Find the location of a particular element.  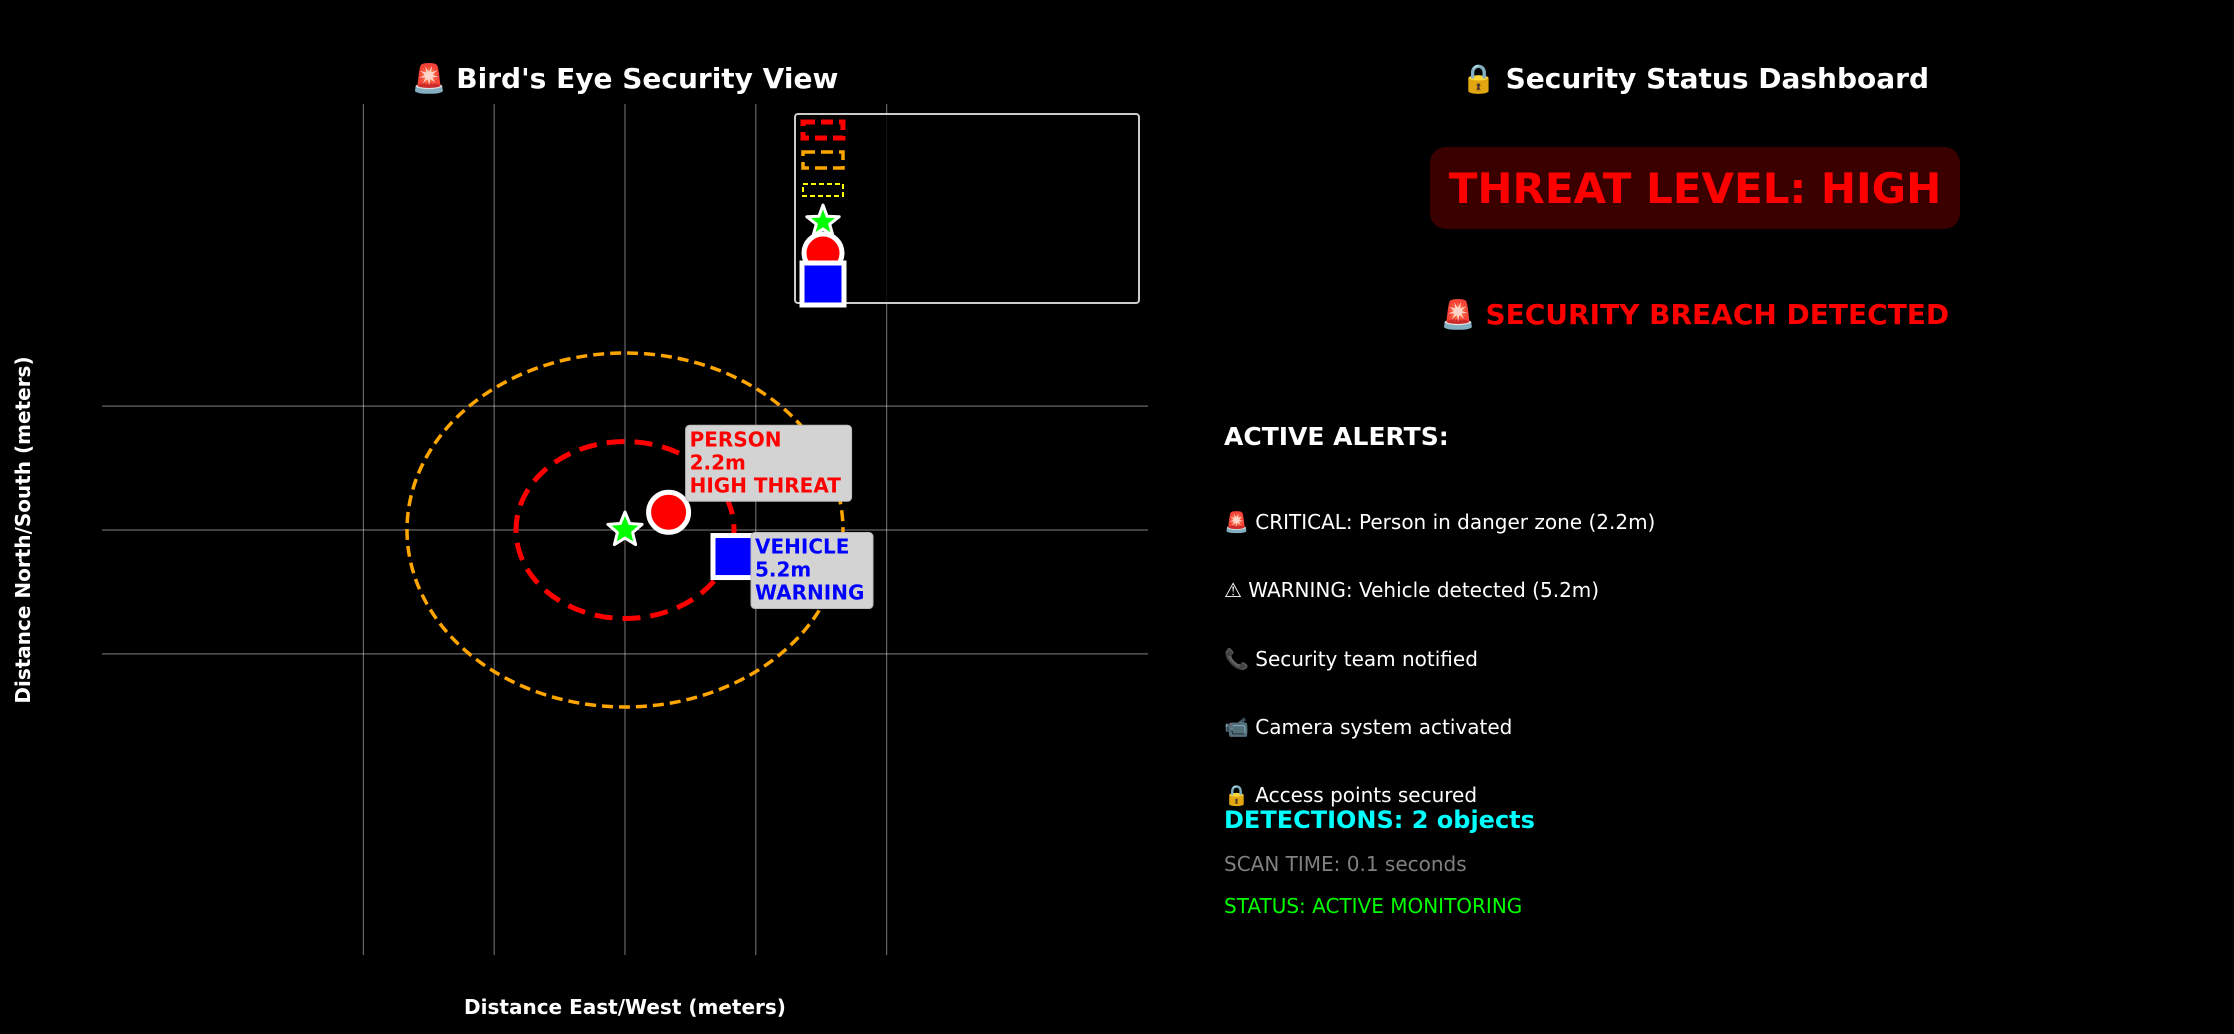

camera-star-marker is located at coordinates (625, 528).